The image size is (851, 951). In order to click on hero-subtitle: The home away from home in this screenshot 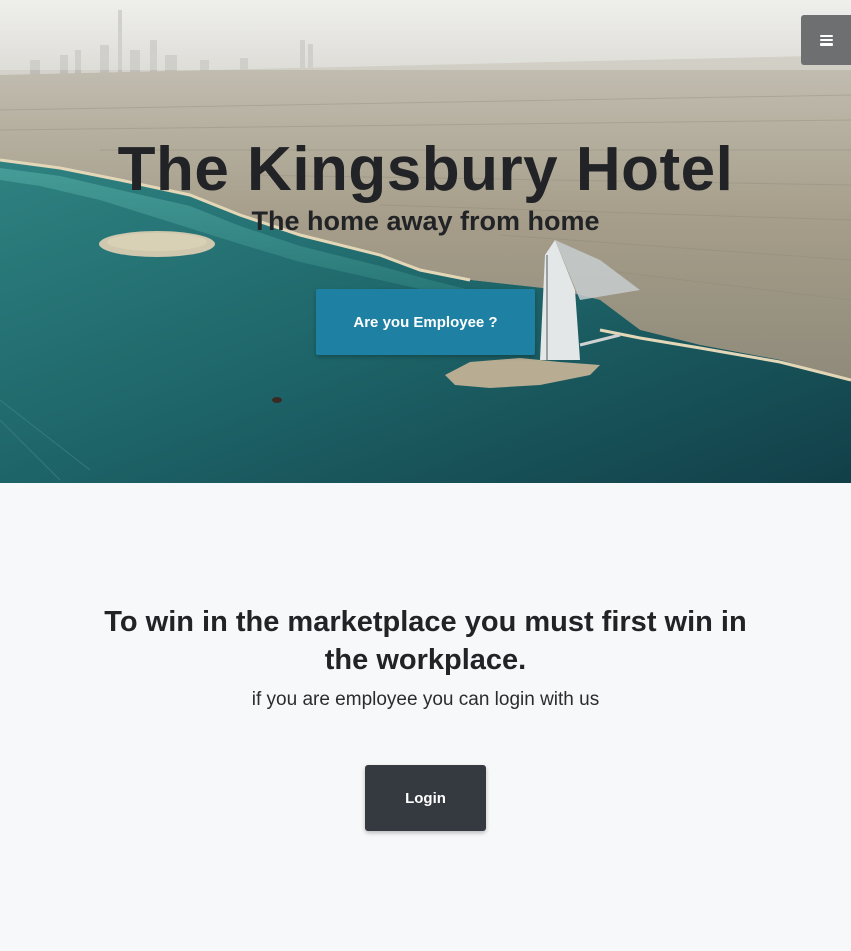, I will do `click(425, 221)`.